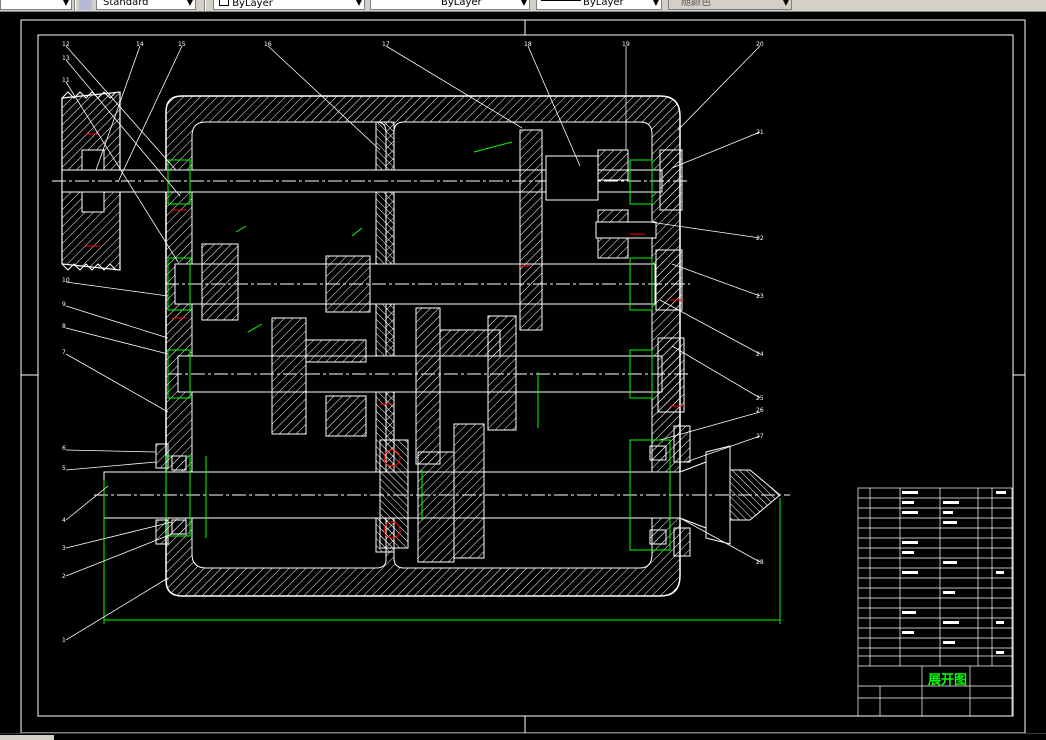 This screenshot has width=1046, height=740. Describe the element at coordinates (64, 448) in the screenshot. I see `callout-label: 6` at that location.